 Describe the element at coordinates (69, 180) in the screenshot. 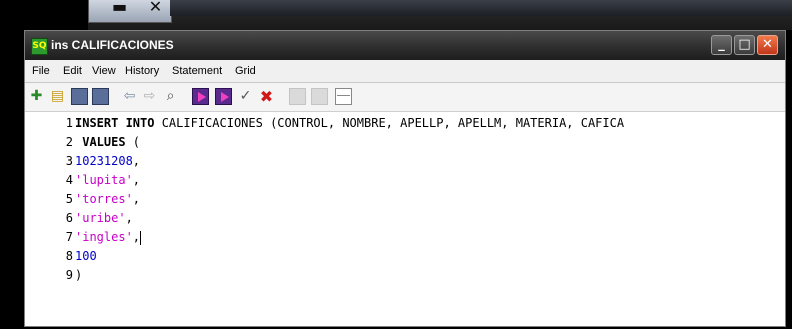

I see `line-number: 4` at that location.